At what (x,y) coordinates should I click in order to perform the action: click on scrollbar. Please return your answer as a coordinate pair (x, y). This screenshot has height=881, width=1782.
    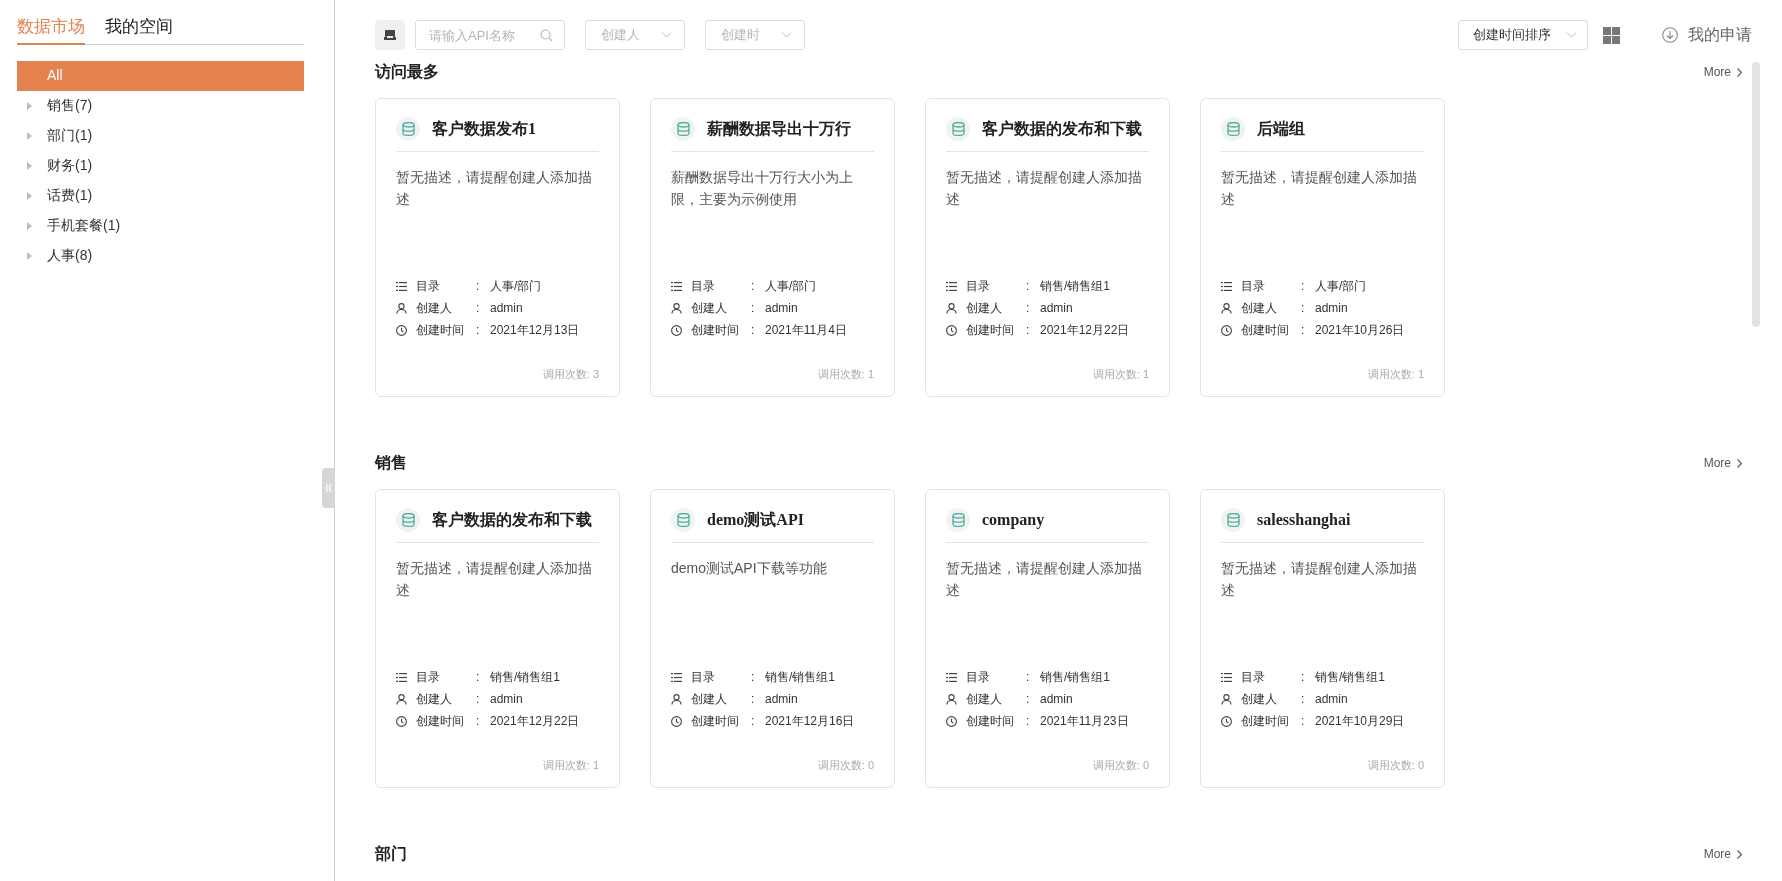
    Looking at the image, I should click on (1756, 194).